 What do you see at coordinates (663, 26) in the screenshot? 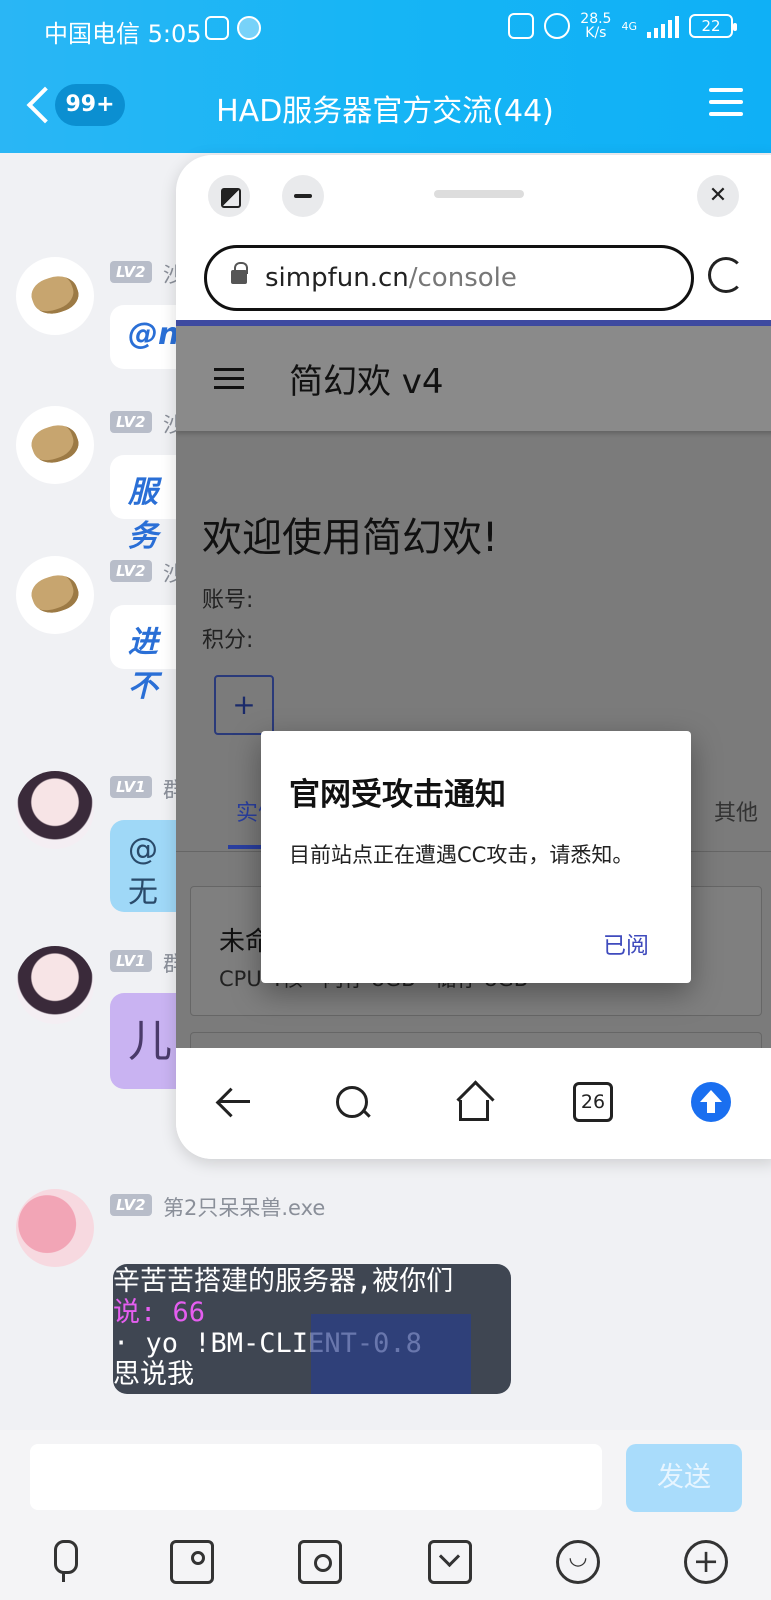
I see `signal-icon` at bounding box center [663, 26].